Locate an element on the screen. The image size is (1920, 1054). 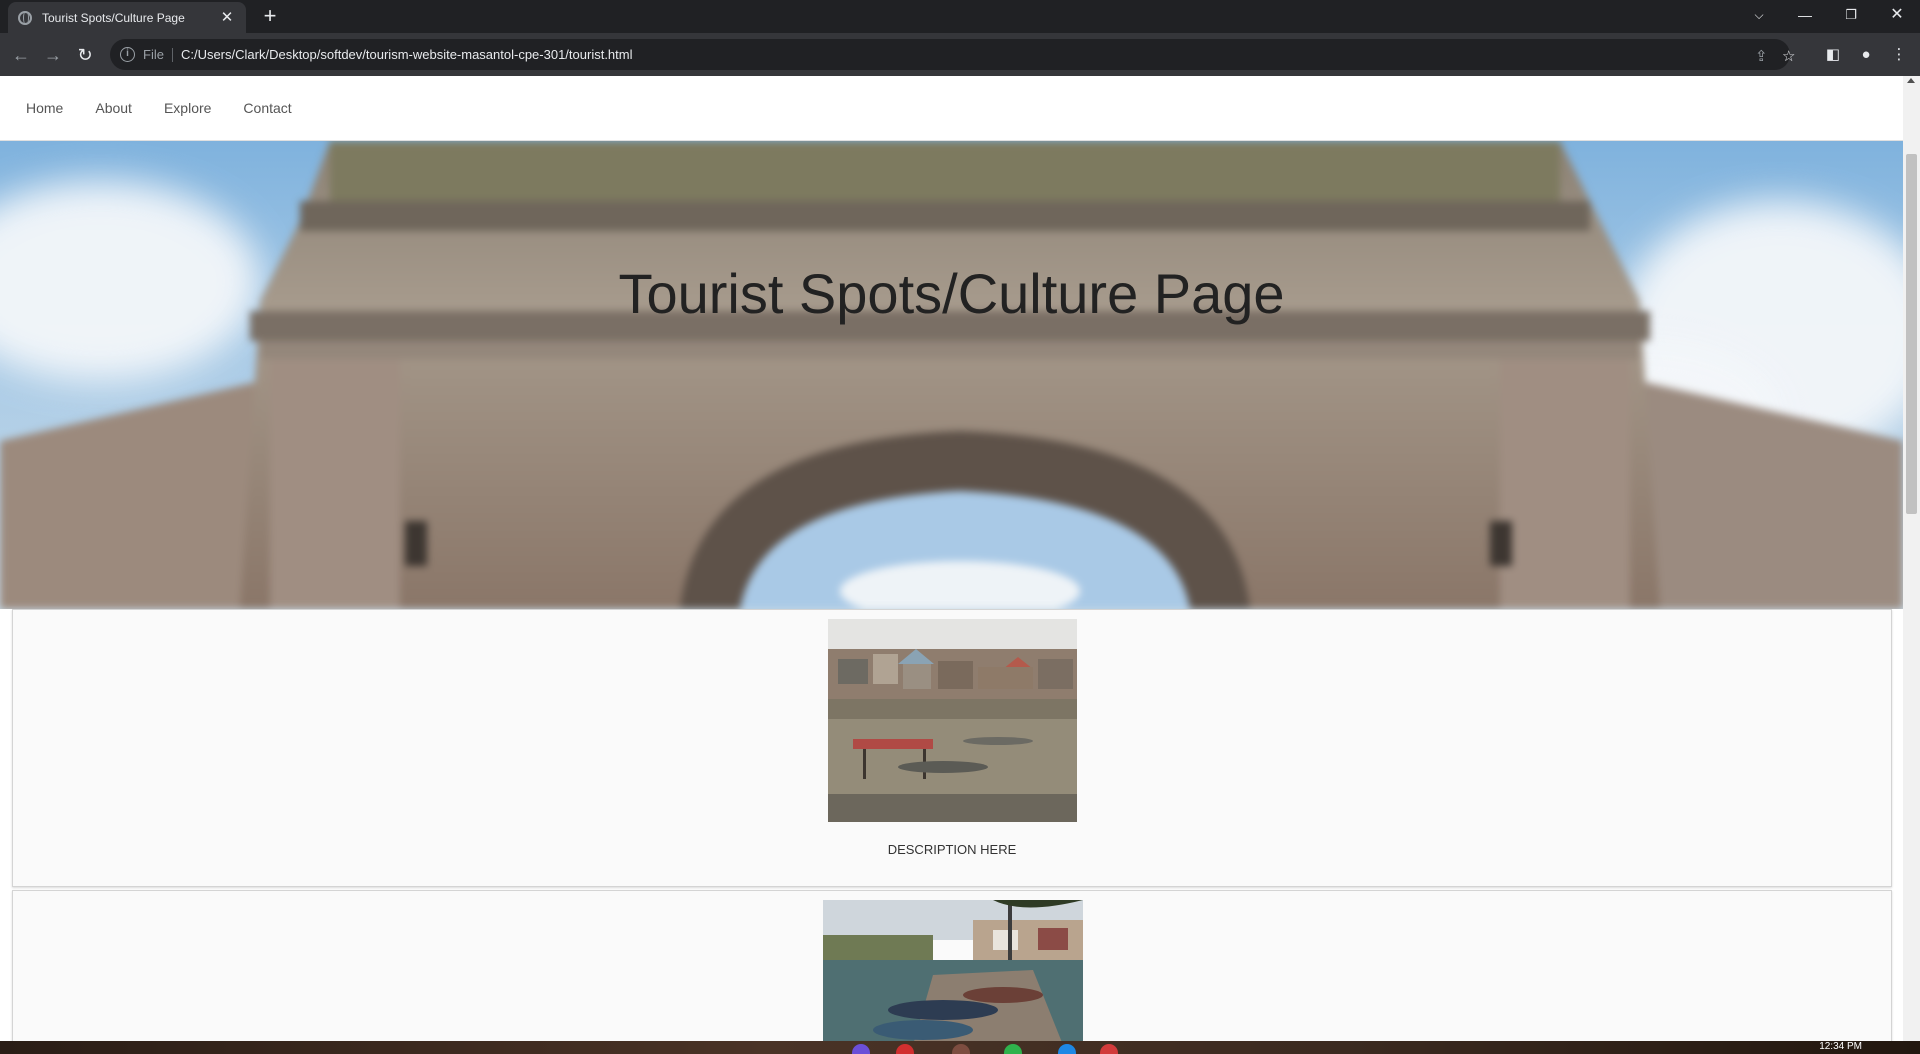
close-tab-icon: ✕ is located at coordinates (227, 18).